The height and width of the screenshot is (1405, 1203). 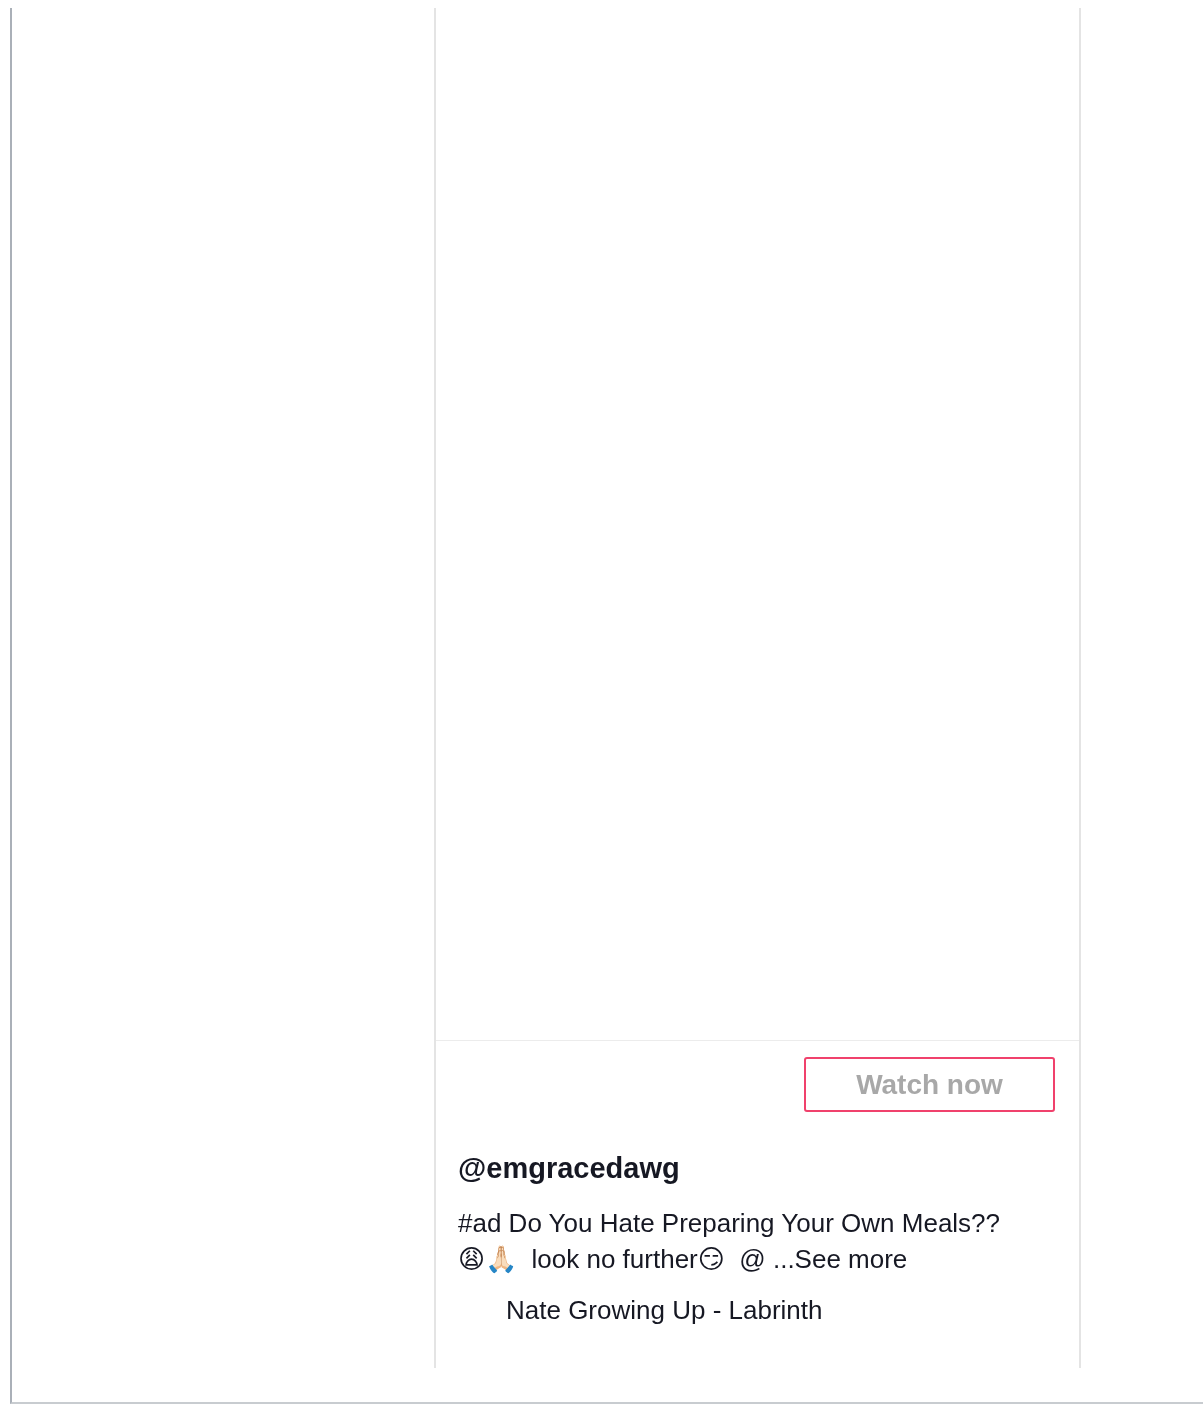 What do you see at coordinates (730, 1241) in the screenshot?
I see `caption: #ad Do You Hate Preparing Your Own Meals??😩🙏🏻 look no further😏 @ ...See more` at bounding box center [730, 1241].